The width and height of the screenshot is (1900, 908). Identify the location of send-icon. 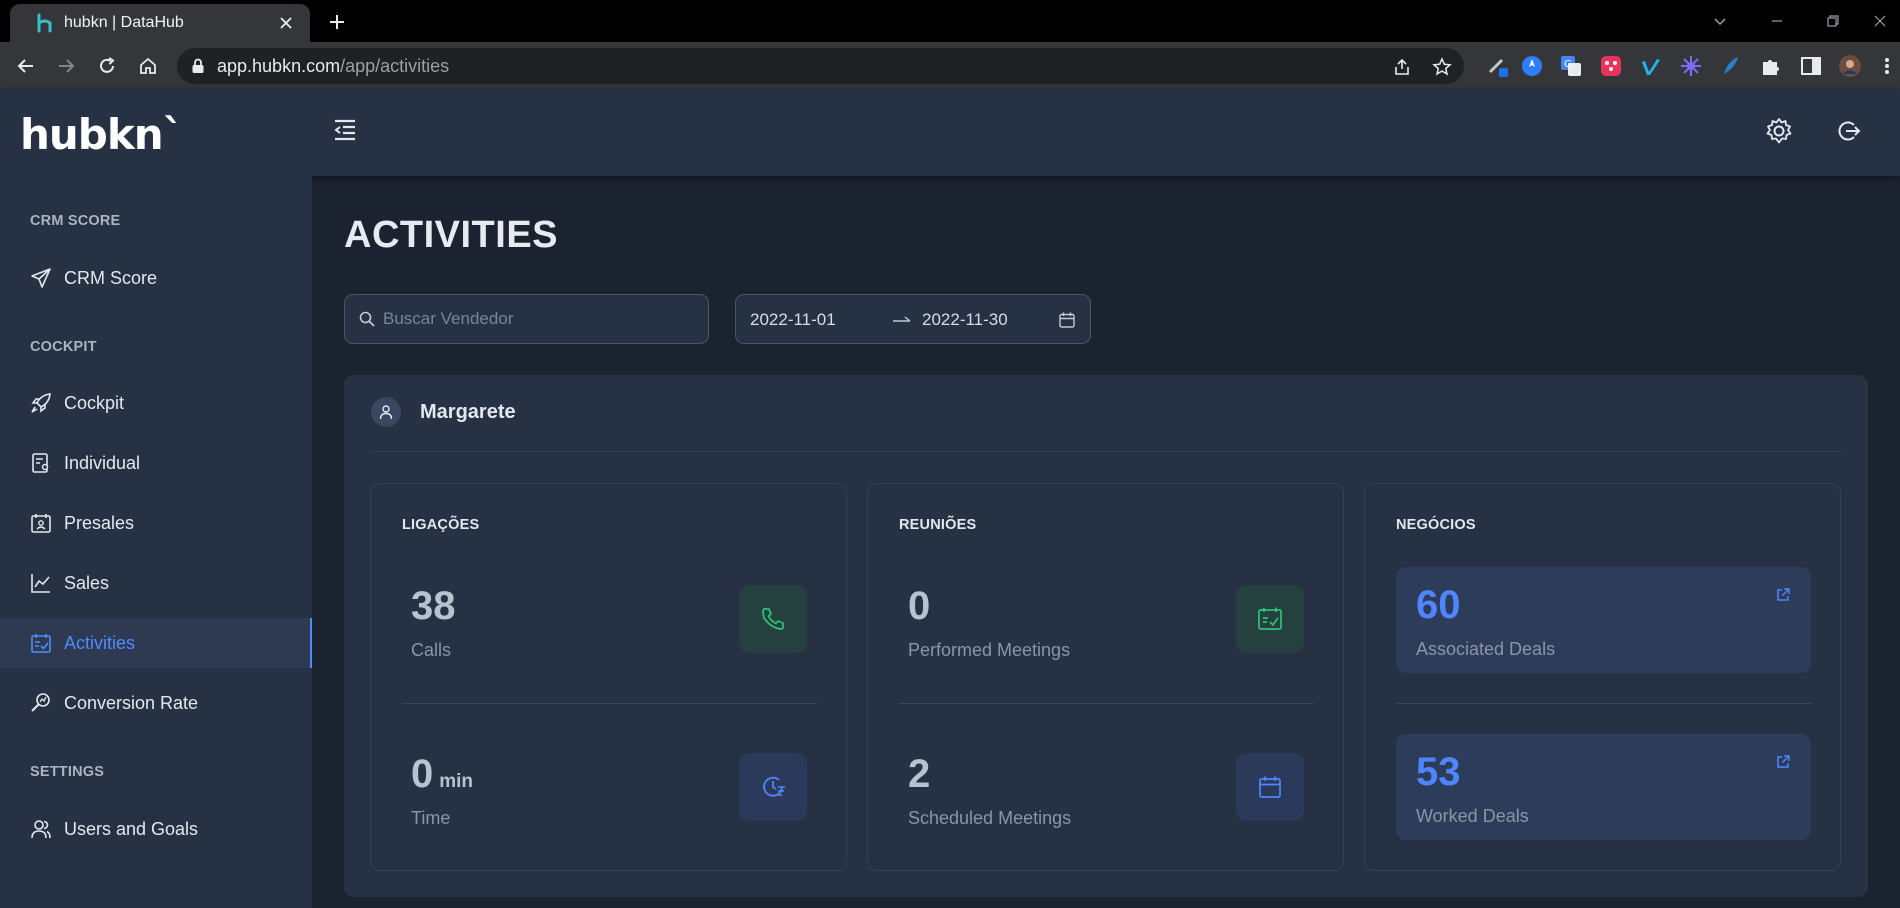
(41, 278).